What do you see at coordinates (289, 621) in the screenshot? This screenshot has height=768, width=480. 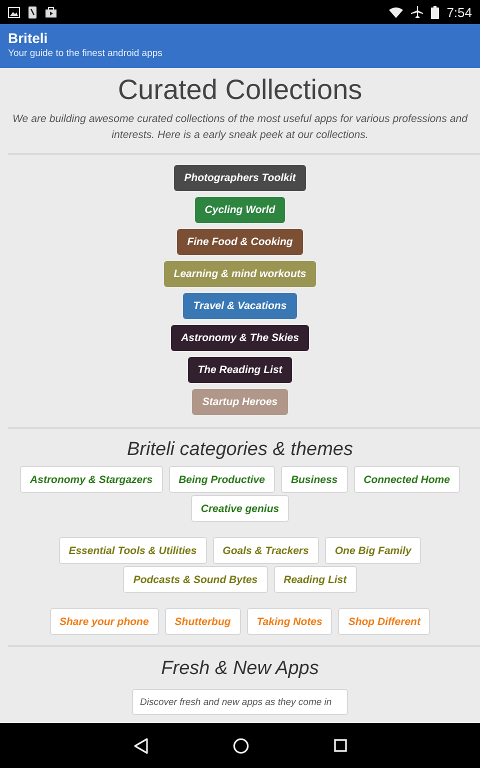 I see `category-button: Taking Notes` at bounding box center [289, 621].